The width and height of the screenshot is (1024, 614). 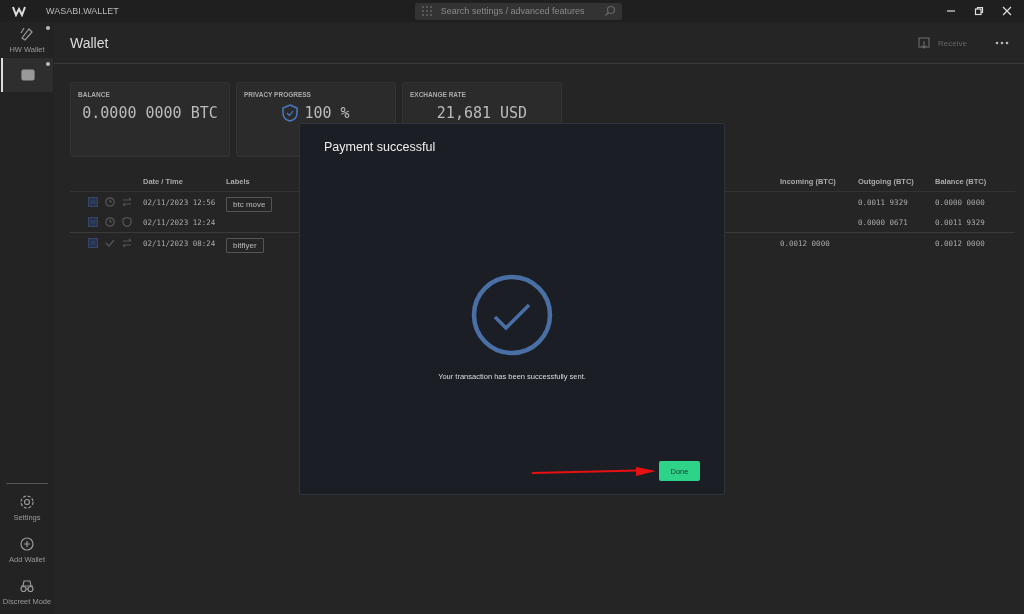 I want to click on download-icon, so click(x=924, y=43).